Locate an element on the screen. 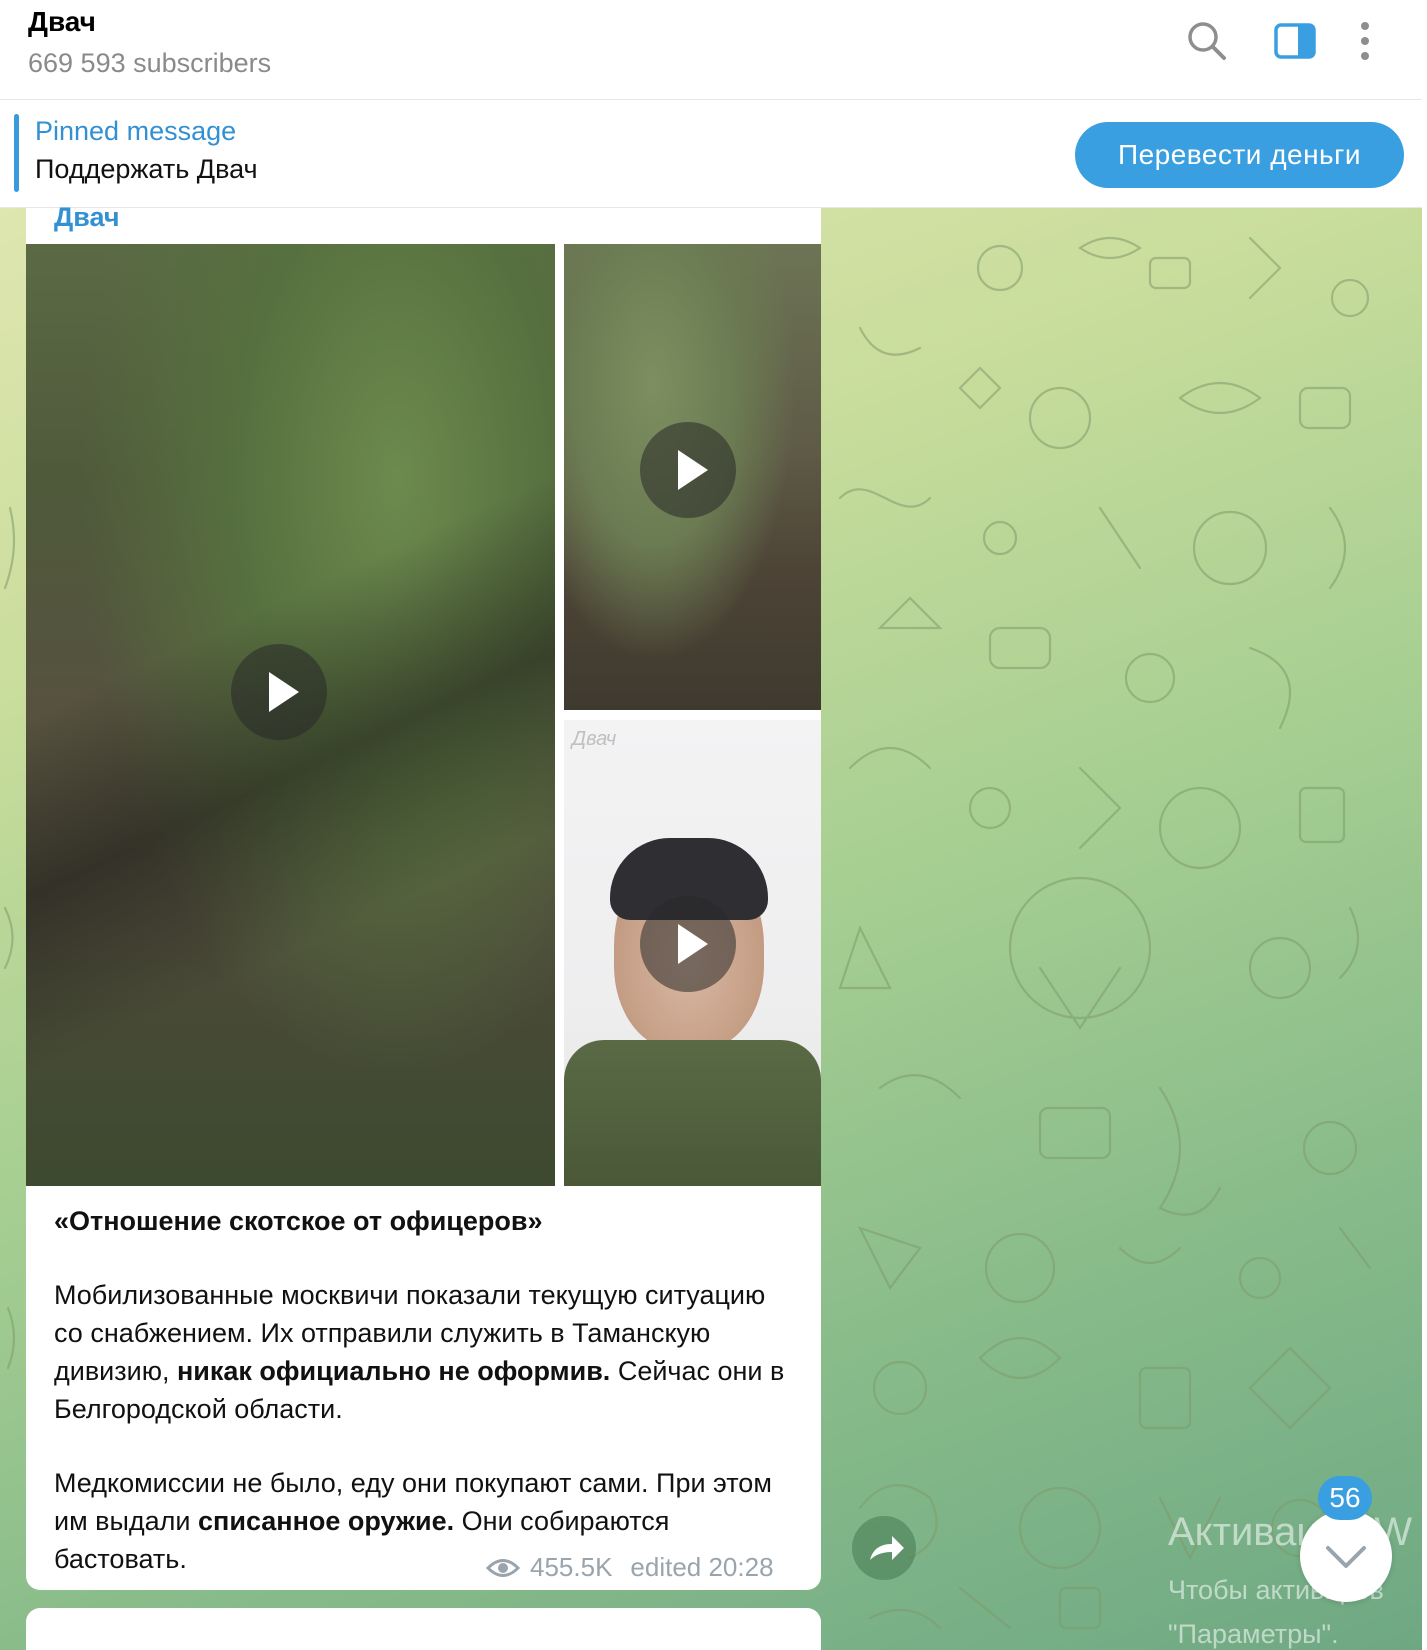 Image resolution: width=1427 pixels, height=1650 pixels. window-edge is located at coordinates (1424, 825).